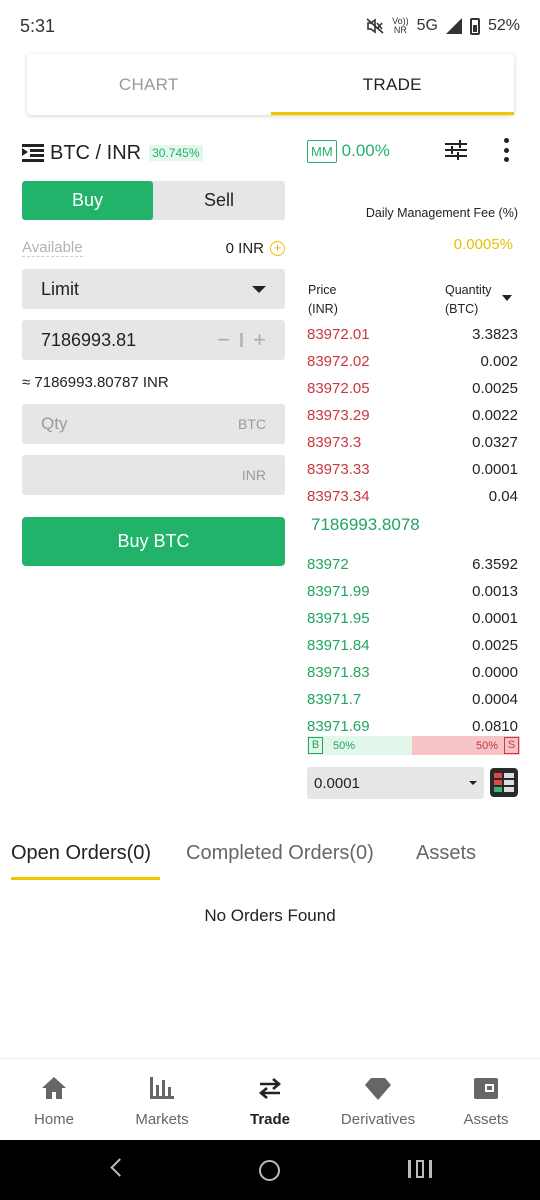 The height and width of the screenshot is (1200, 540). I want to click on home-circle-icon, so click(269, 1170).